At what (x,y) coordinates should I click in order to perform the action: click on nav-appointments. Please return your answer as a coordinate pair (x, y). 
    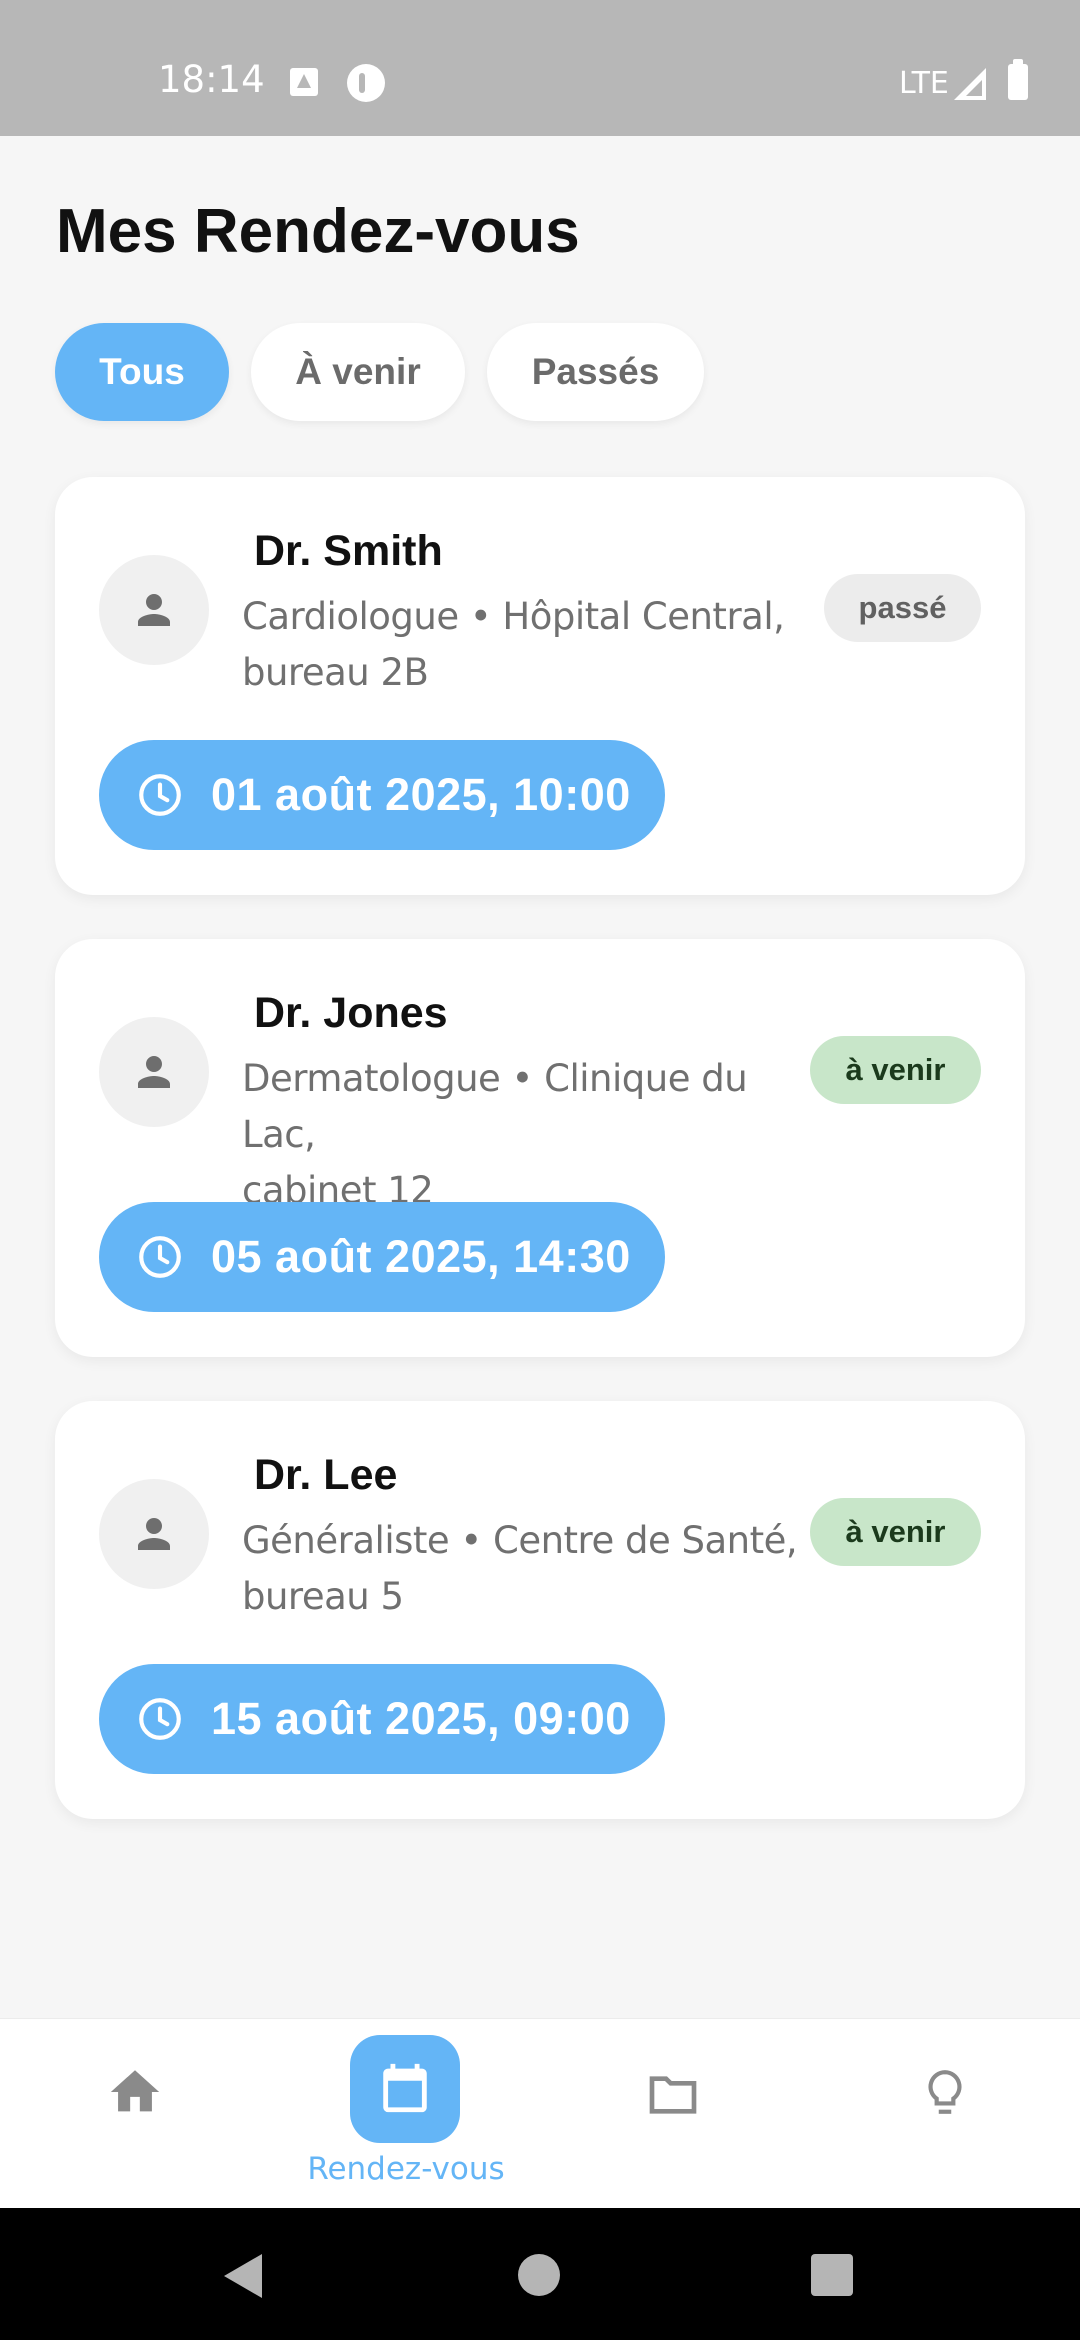
    Looking at the image, I should click on (405, 2089).